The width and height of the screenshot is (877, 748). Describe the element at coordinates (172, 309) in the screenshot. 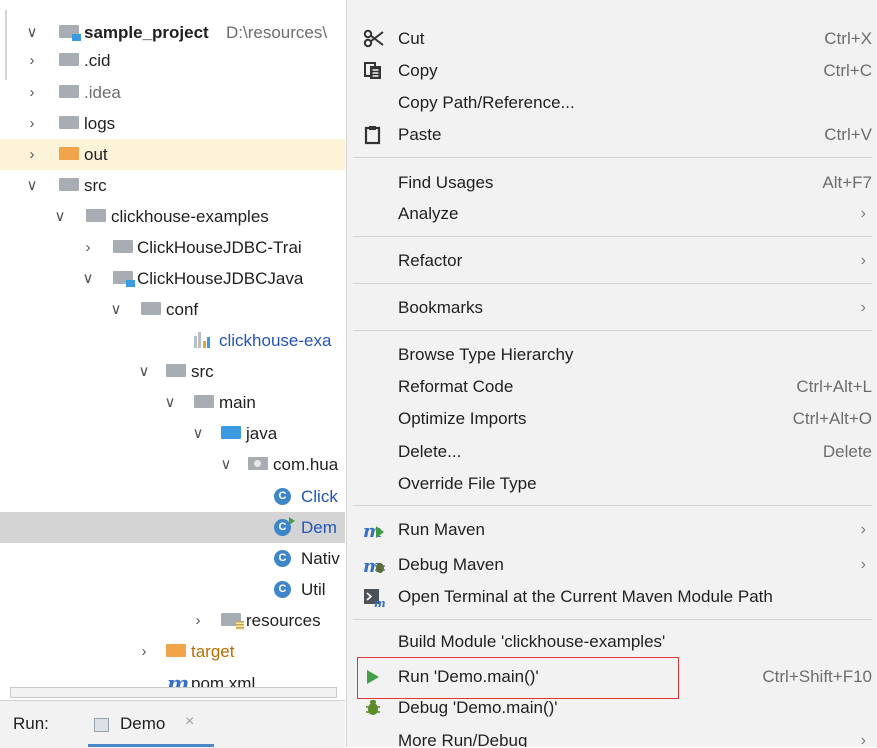

I see `tree-item-conf: ∨ conf` at that location.